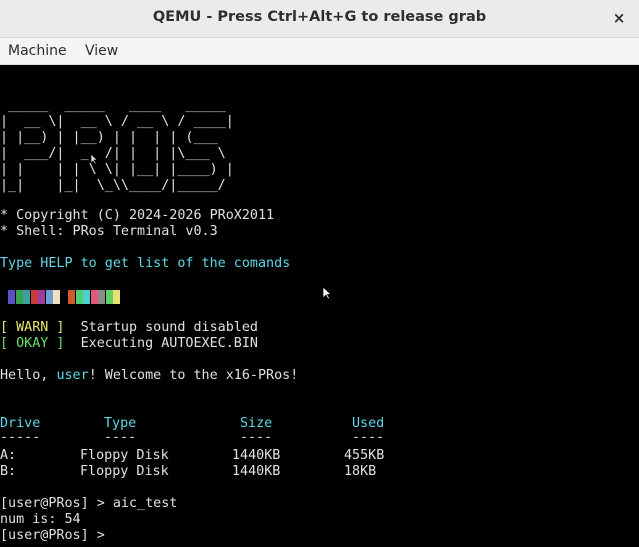  I want to click on window-title: QEMU - Press Ctrl+Alt+G to release grab, so click(319, 17).